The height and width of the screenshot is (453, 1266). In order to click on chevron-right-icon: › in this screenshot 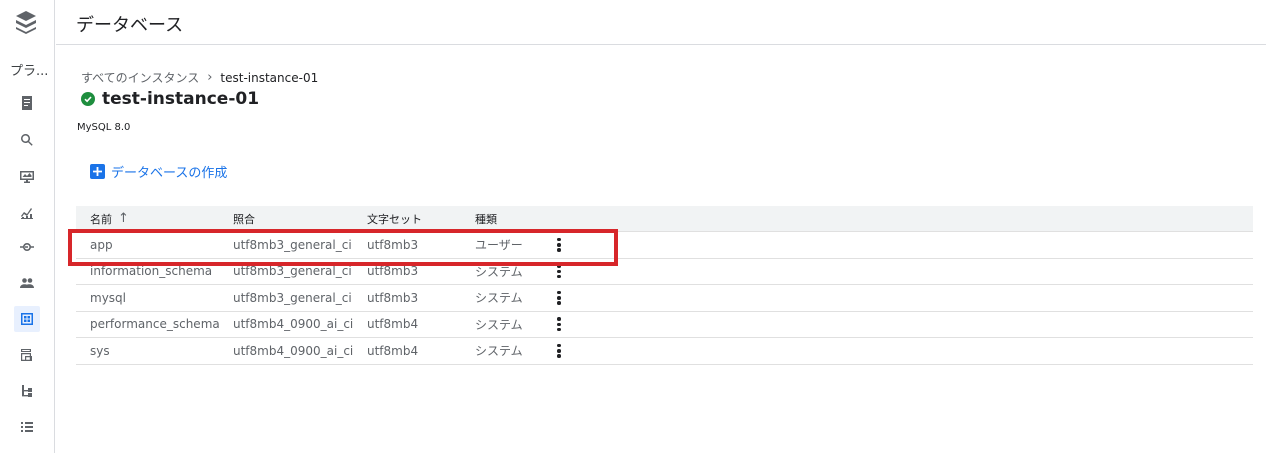, I will do `click(210, 77)`.